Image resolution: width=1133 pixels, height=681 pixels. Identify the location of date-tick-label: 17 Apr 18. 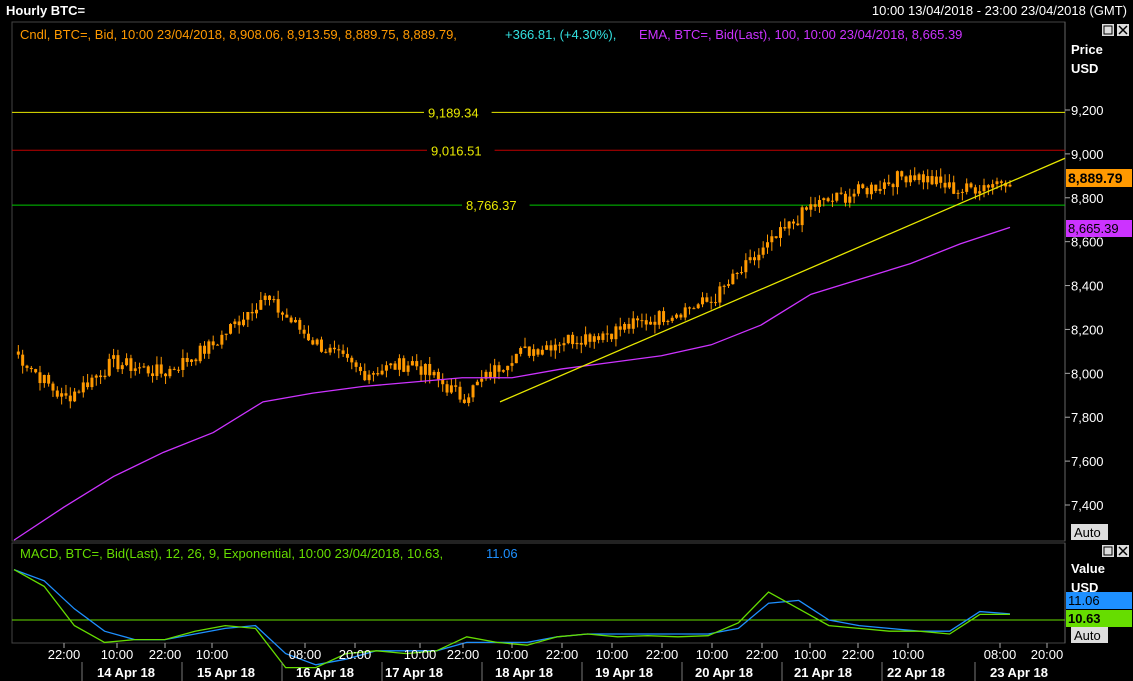
(414, 672).